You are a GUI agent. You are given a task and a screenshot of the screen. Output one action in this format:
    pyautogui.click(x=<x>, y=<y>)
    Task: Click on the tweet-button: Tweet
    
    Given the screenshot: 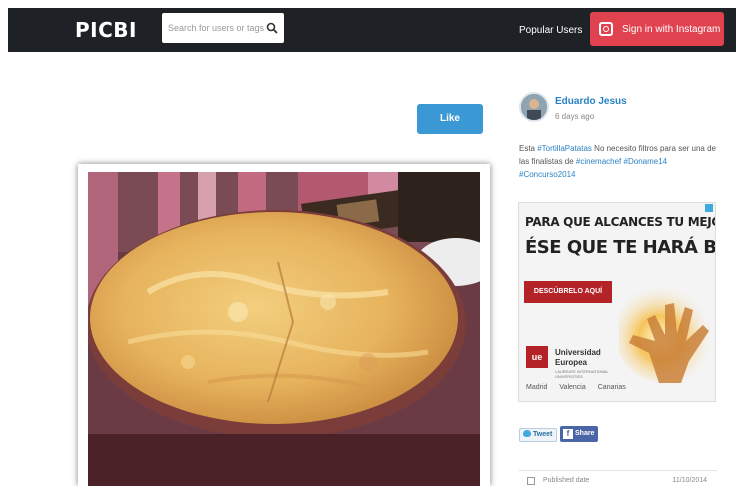 What is the action you would take?
    pyautogui.click(x=538, y=435)
    